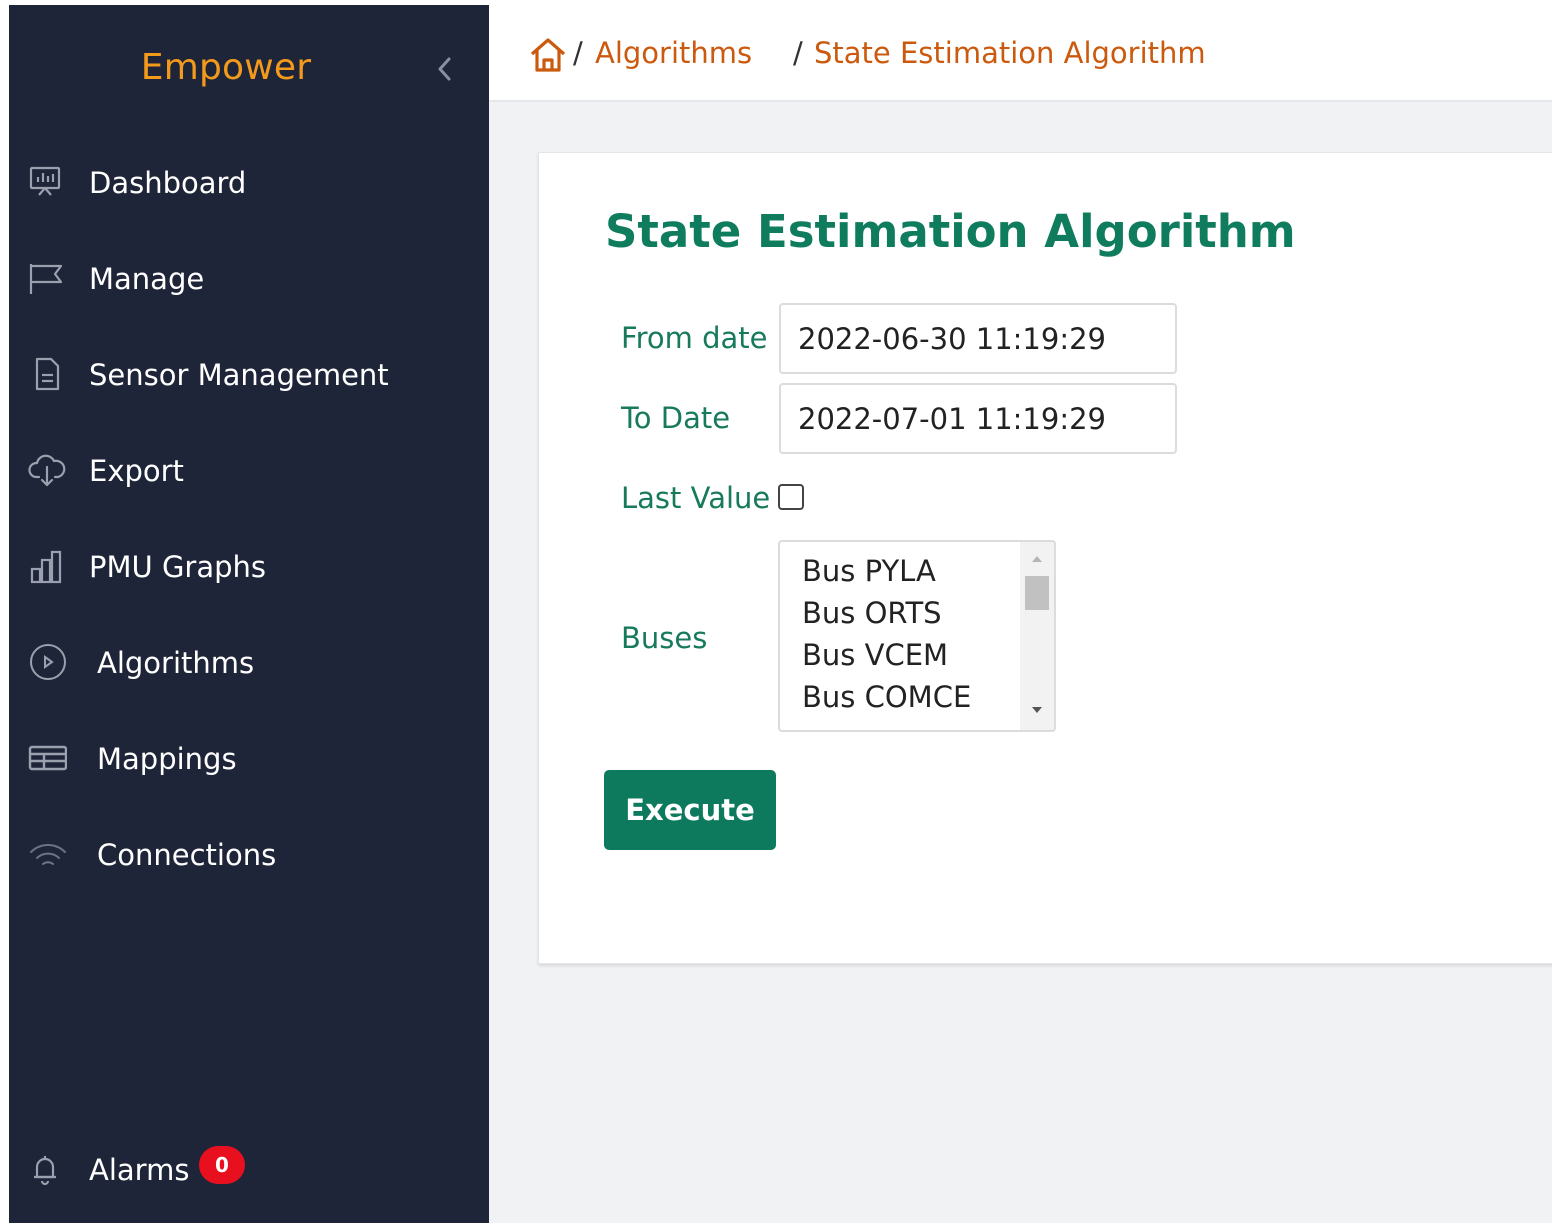  I want to click on presentation-board-icon, so click(47, 182).